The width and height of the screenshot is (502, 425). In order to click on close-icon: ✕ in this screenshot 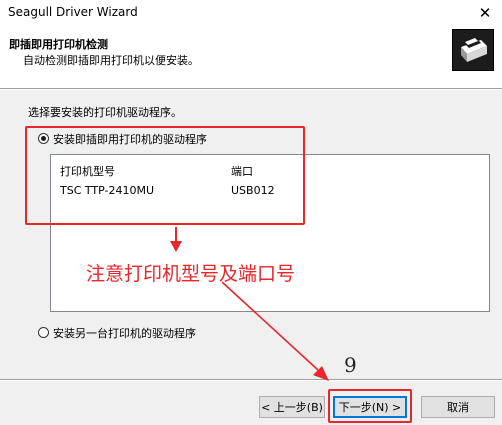, I will do `click(485, 13)`.